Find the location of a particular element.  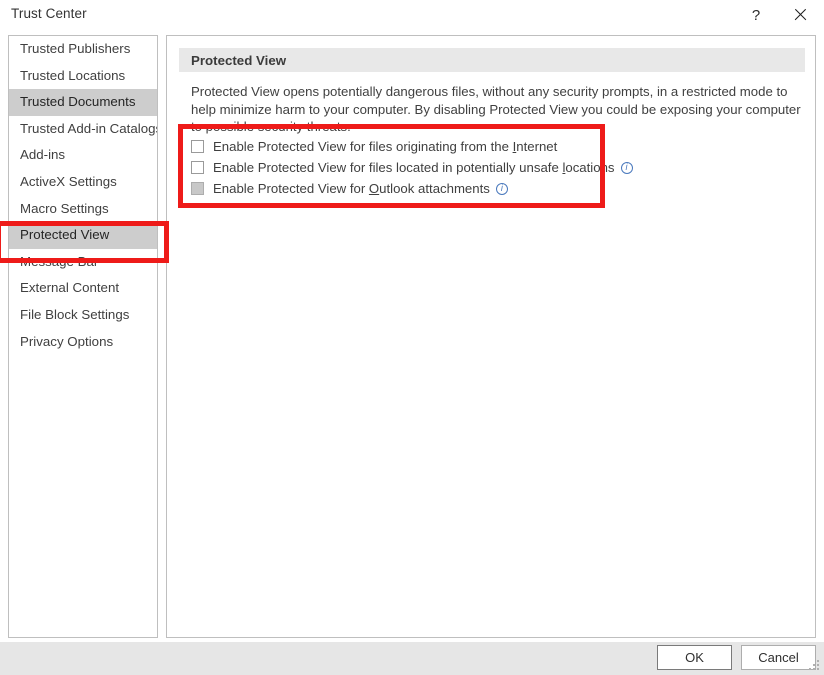

sidebar-item-trusted-locations: Trusted Locations is located at coordinates (83, 76).